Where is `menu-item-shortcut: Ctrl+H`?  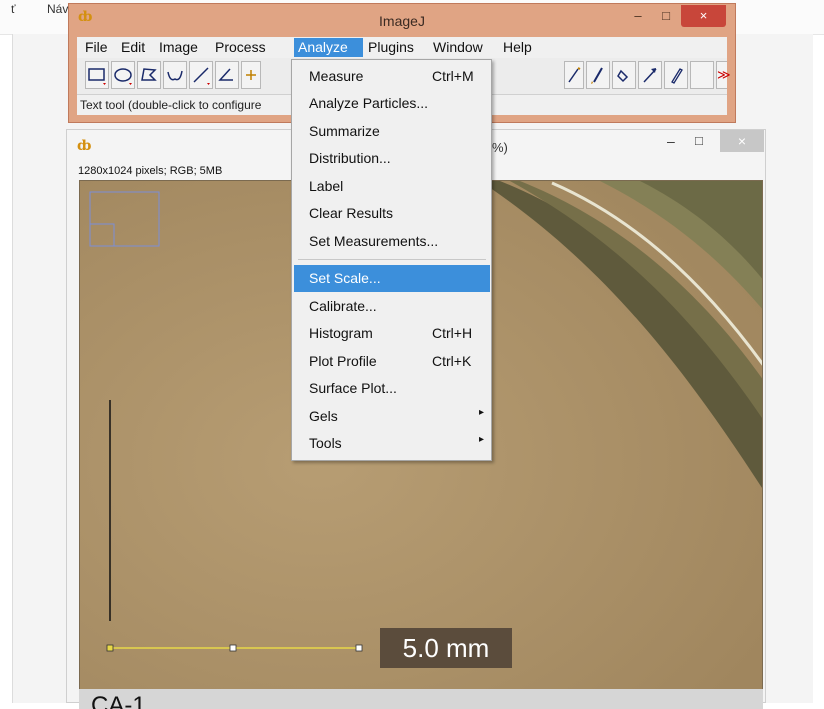
menu-item-shortcut: Ctrl+H is located at coordinates (452, 333).